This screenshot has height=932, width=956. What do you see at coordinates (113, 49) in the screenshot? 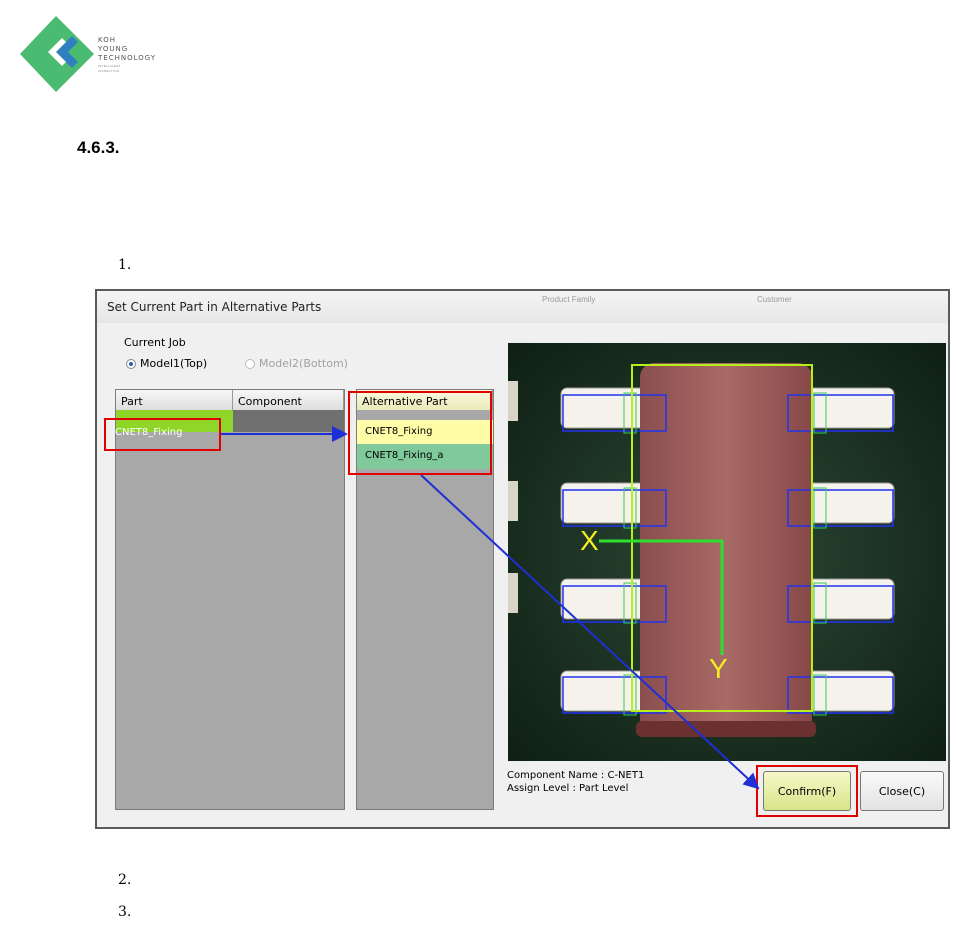
I see `logo-text-line2: YOUNG` at bounding box center [113, 49].